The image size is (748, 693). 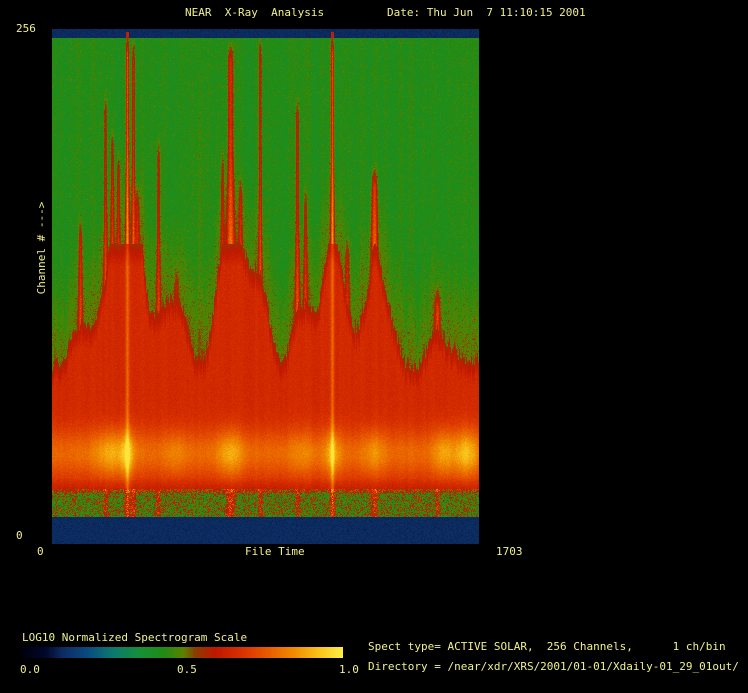 I want to click on x-axis-max-label: 1703, so click(x=509, y=551).